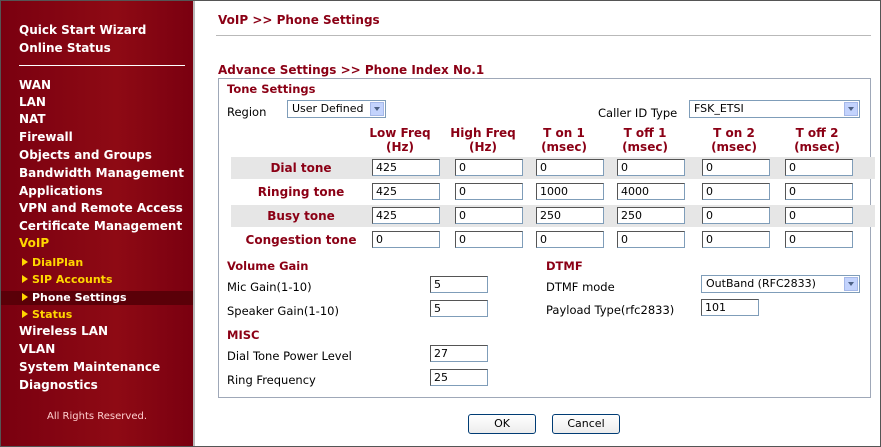 This screenshot has height=447, width=881. What do you see at coordinates (459, 284) in the screenshot?
I see `mic-gain-input: 5` at bounding box center [459, 284].